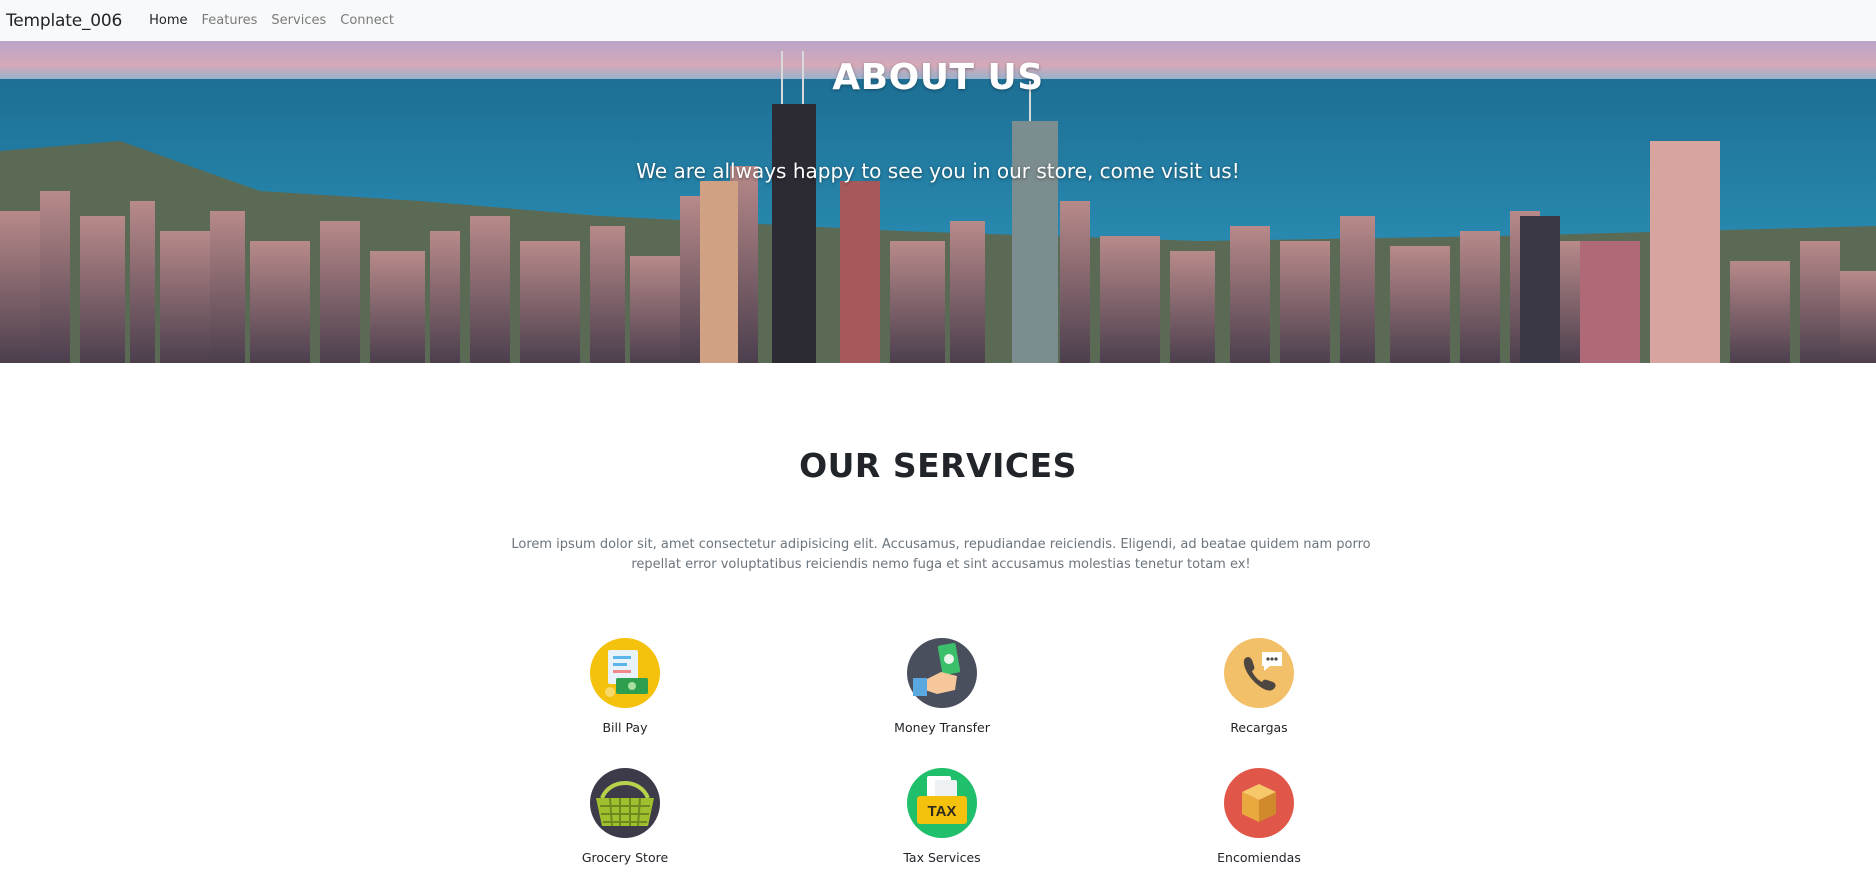 This screenshot has width=1876, height=882. I want to click on service-label: Encomiendas, so click(1259, 857).